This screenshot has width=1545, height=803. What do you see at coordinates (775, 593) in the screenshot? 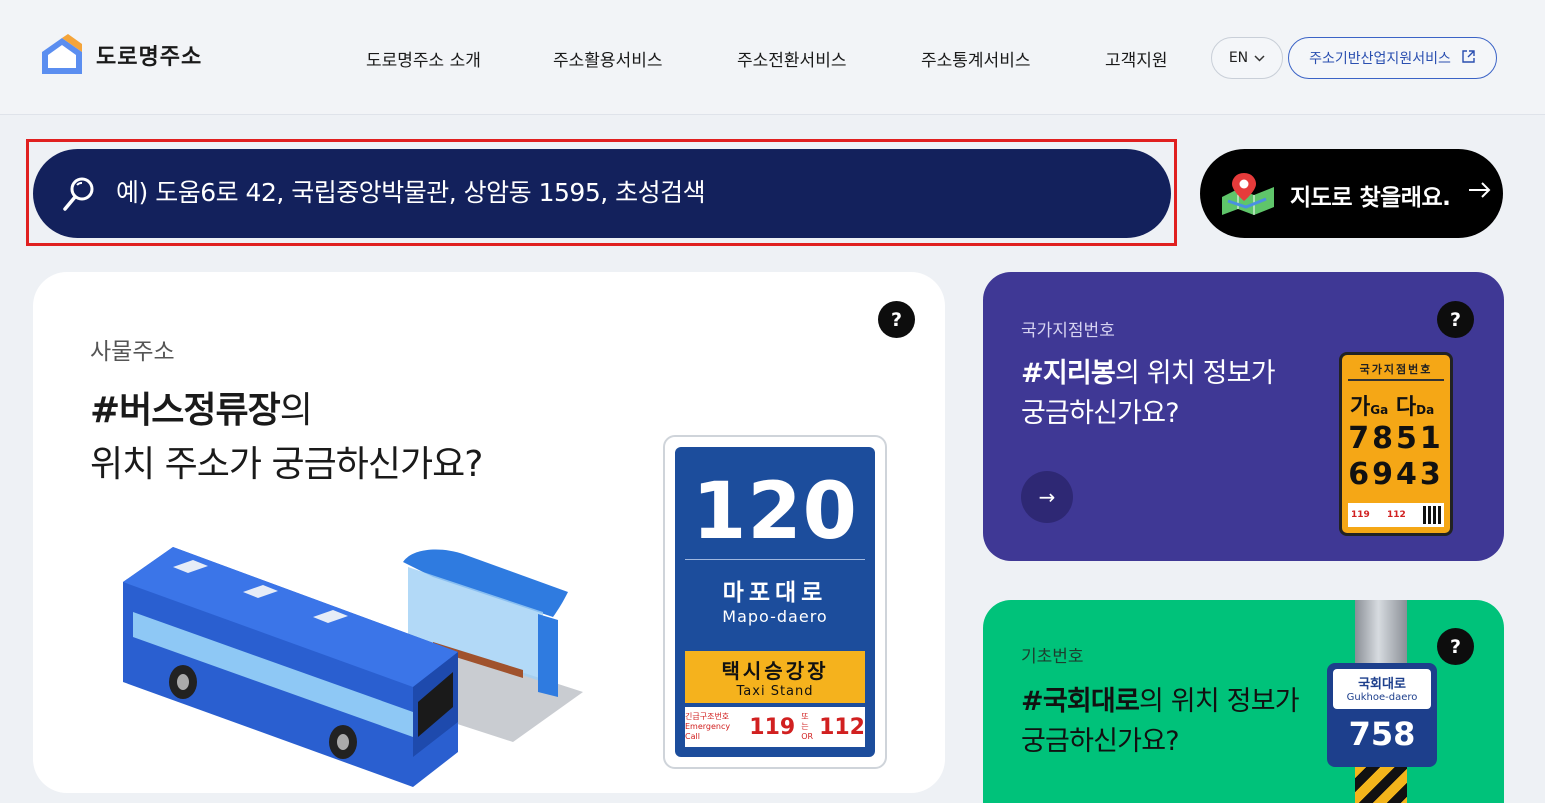
I see `sign-road-name-ko: 마포대로` at bounding box center [775, 593].